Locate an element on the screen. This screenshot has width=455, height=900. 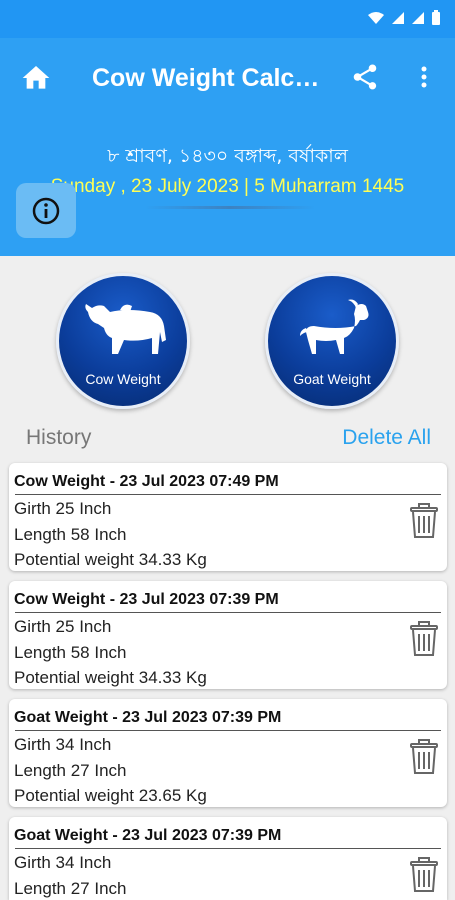
goat-weight-button: Goat Weight is located at coordinates (332, 341).